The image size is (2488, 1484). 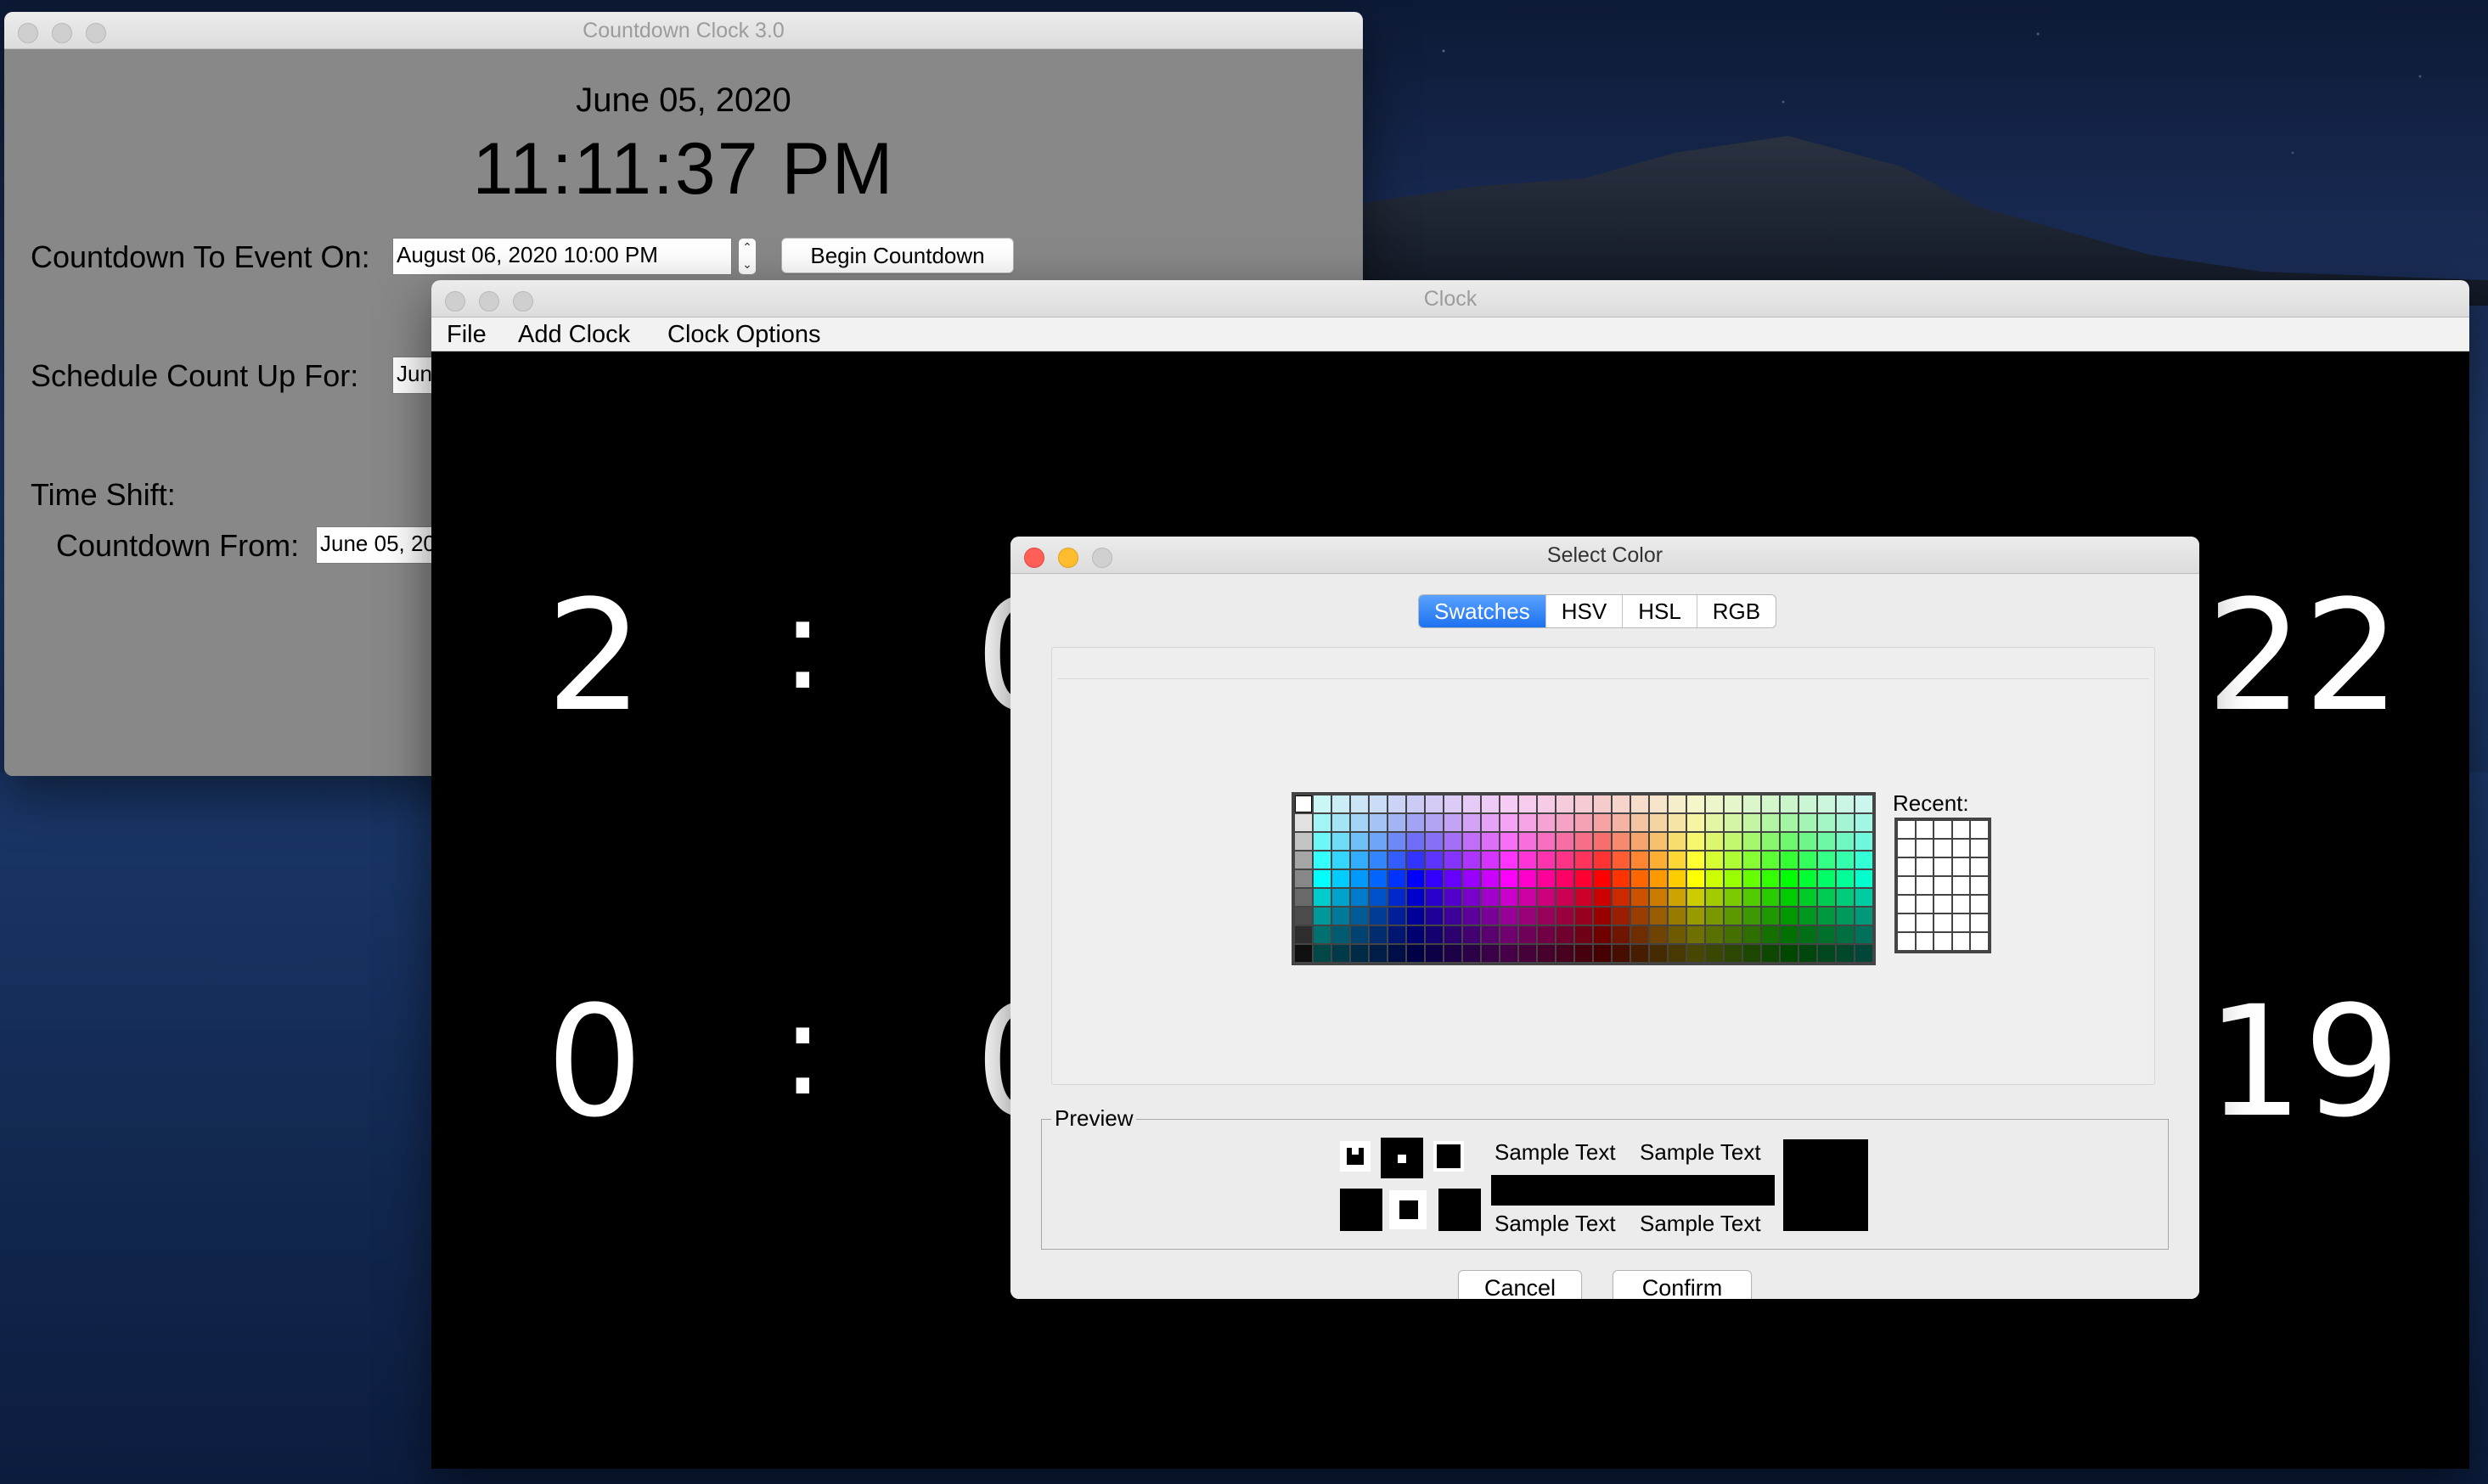 I want to click on datetime-spinner: ⌃ ⌄, so click(x=747, y=256).